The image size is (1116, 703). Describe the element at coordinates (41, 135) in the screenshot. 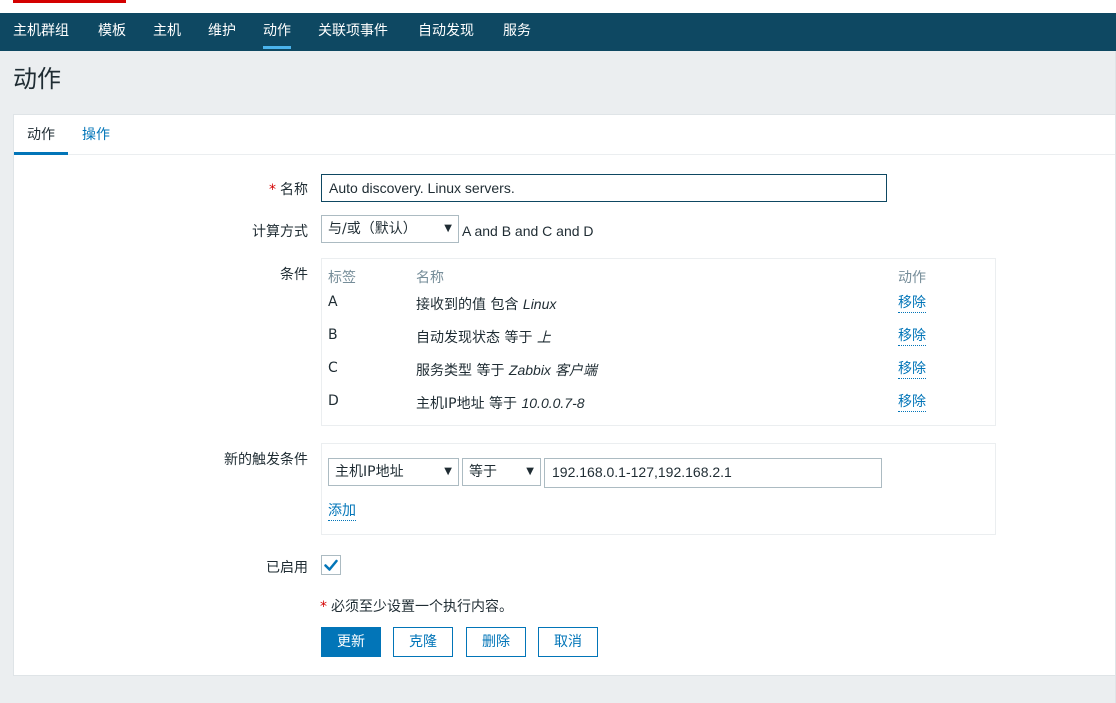

I see `tab-action: 动作` at that location.